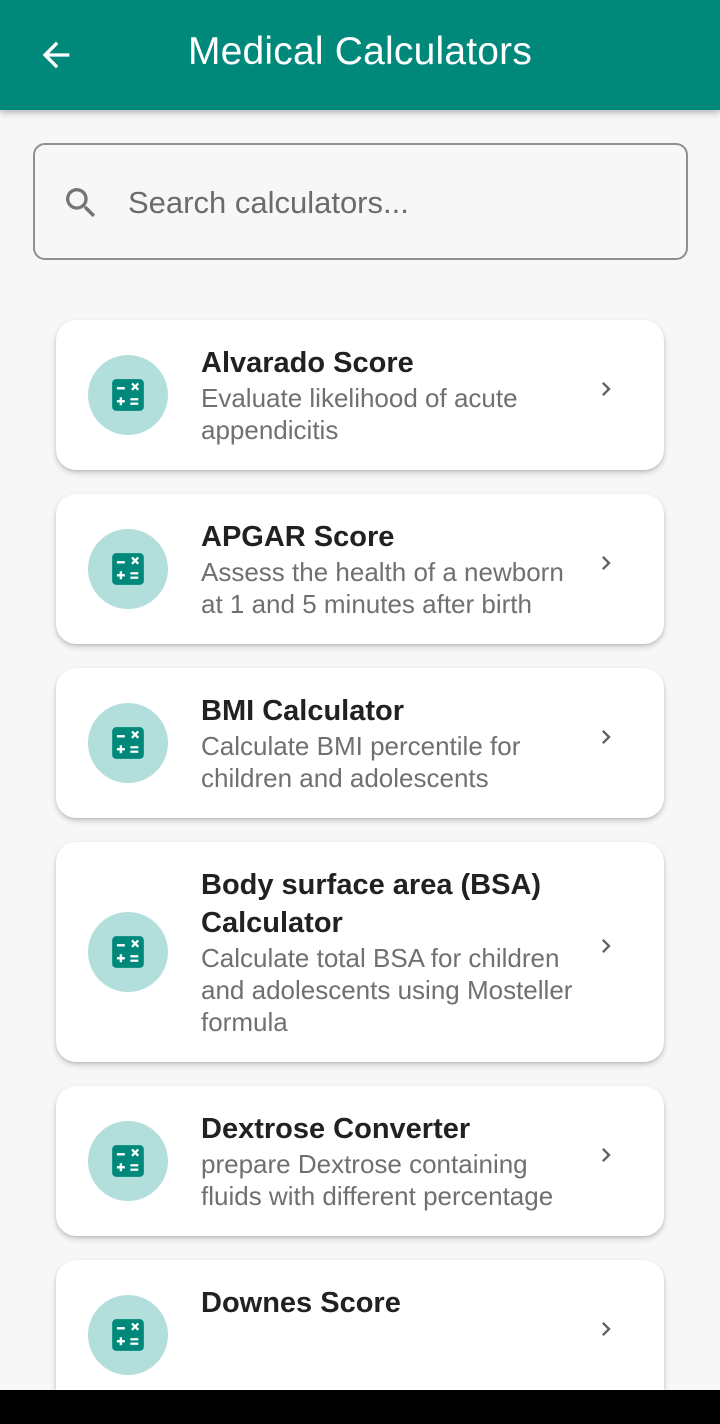 Image resolution: width=720 pixels, height=1424 pixels. Describe the element at coordinates (336, 1129) in the screenshot. I see `calculator-title: Dextrose Converter` at that location.